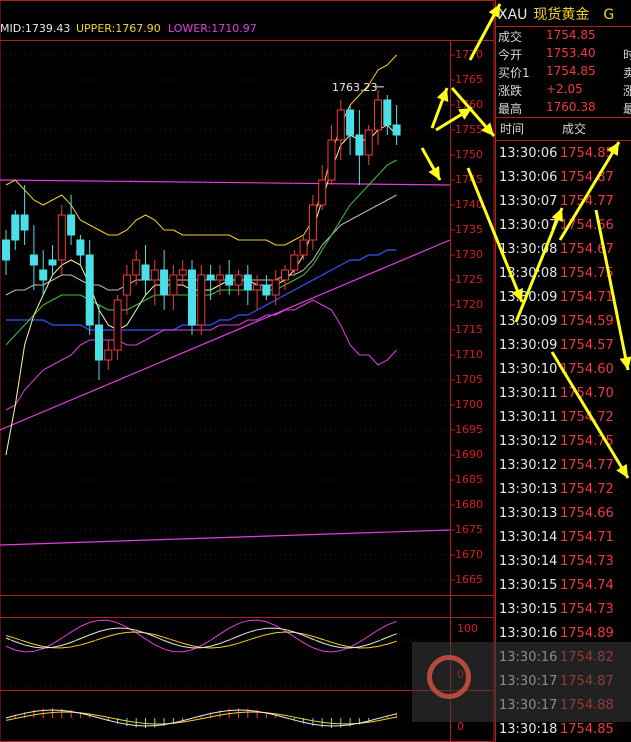  I want to click on tick-row: 13:30:14 1754.71, so click(563, 542).